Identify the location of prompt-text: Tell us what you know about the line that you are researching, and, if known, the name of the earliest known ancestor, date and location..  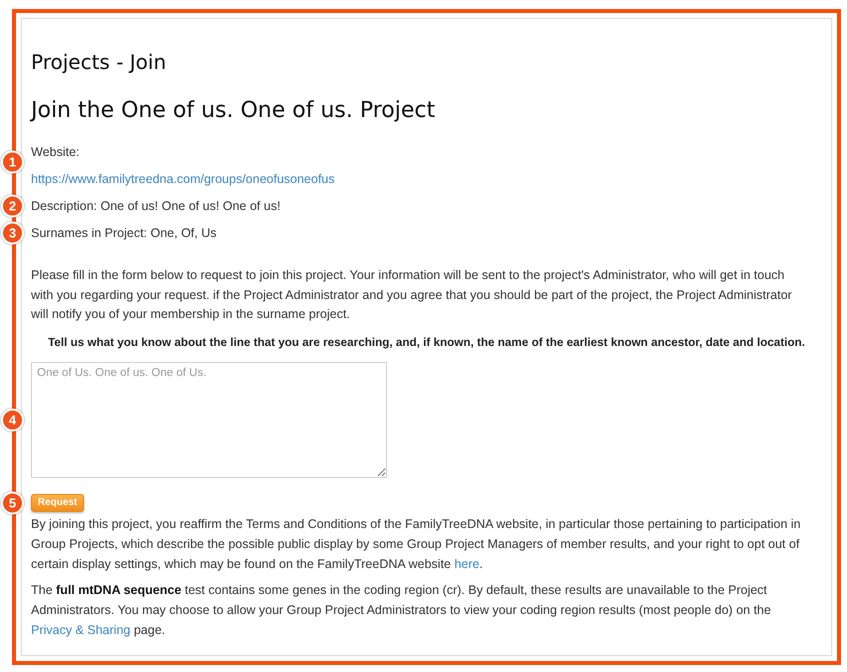
(426, 343).